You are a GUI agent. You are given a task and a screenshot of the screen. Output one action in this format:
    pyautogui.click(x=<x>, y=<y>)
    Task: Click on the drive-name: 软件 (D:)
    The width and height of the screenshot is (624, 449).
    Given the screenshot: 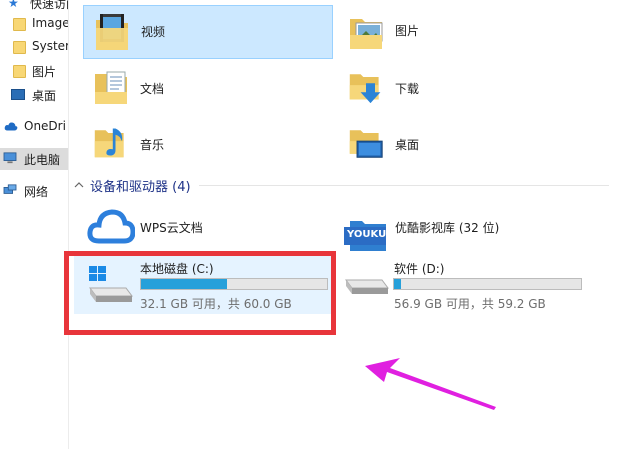 What is the action you would take?
    pyautogui.click(x=419, y=269)
    